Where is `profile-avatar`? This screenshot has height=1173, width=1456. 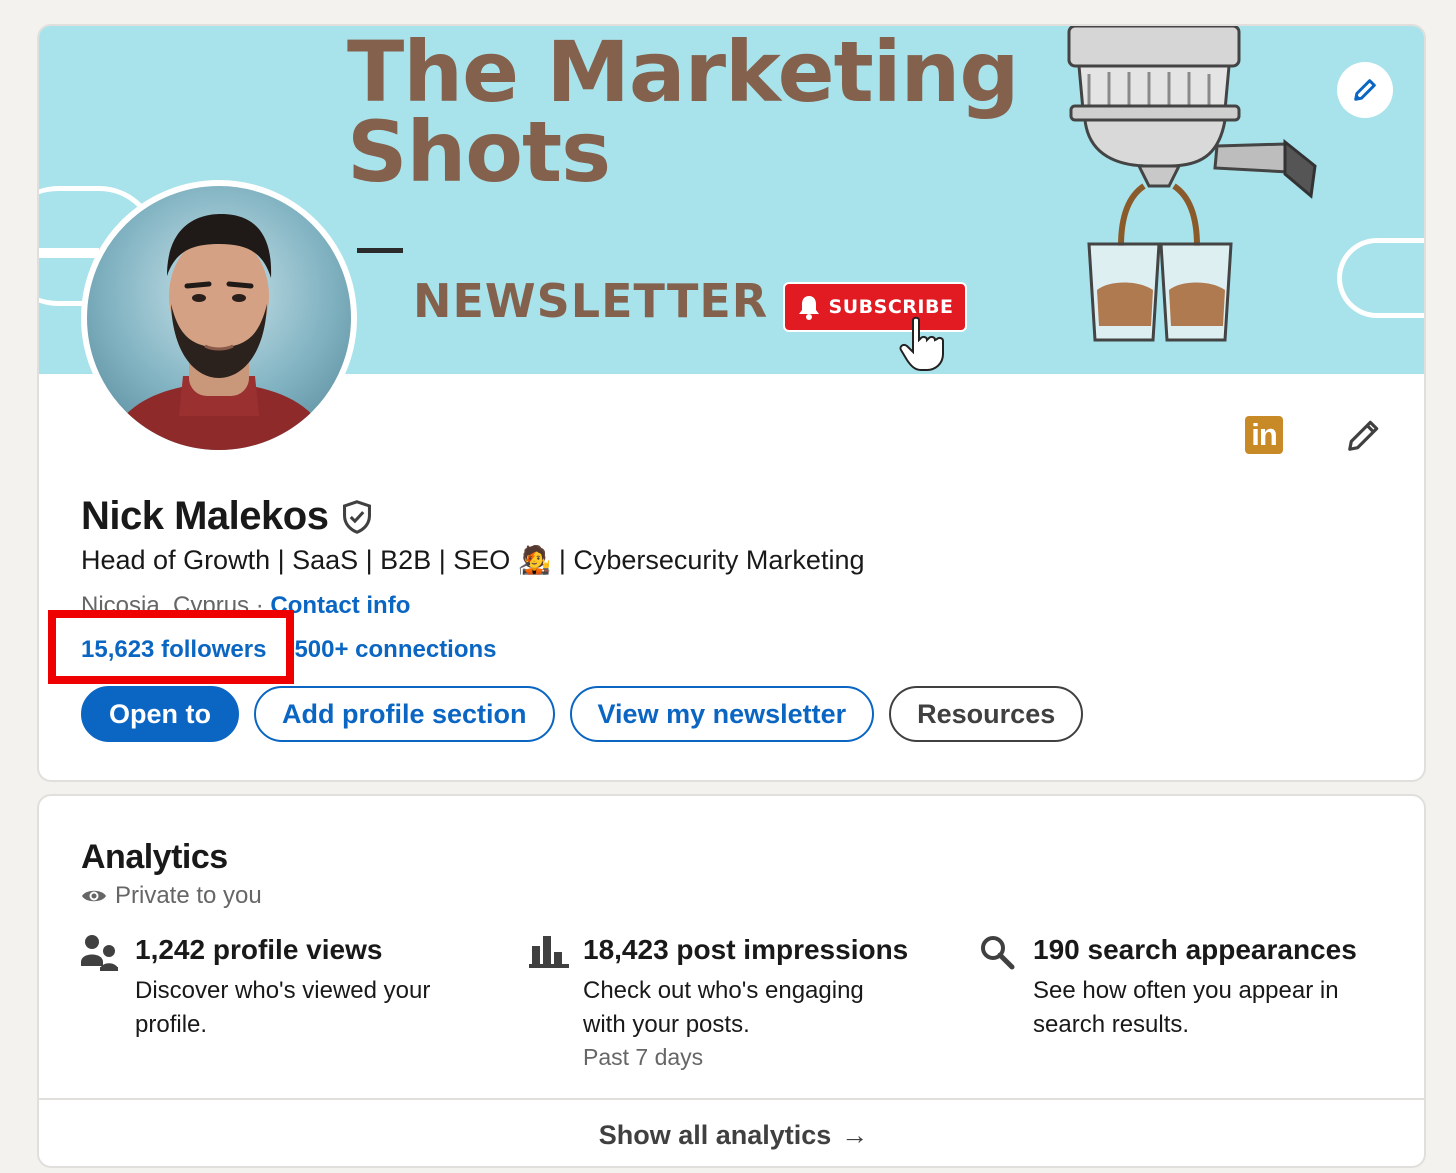
profile-avatar is located at coordinates (219, 318).